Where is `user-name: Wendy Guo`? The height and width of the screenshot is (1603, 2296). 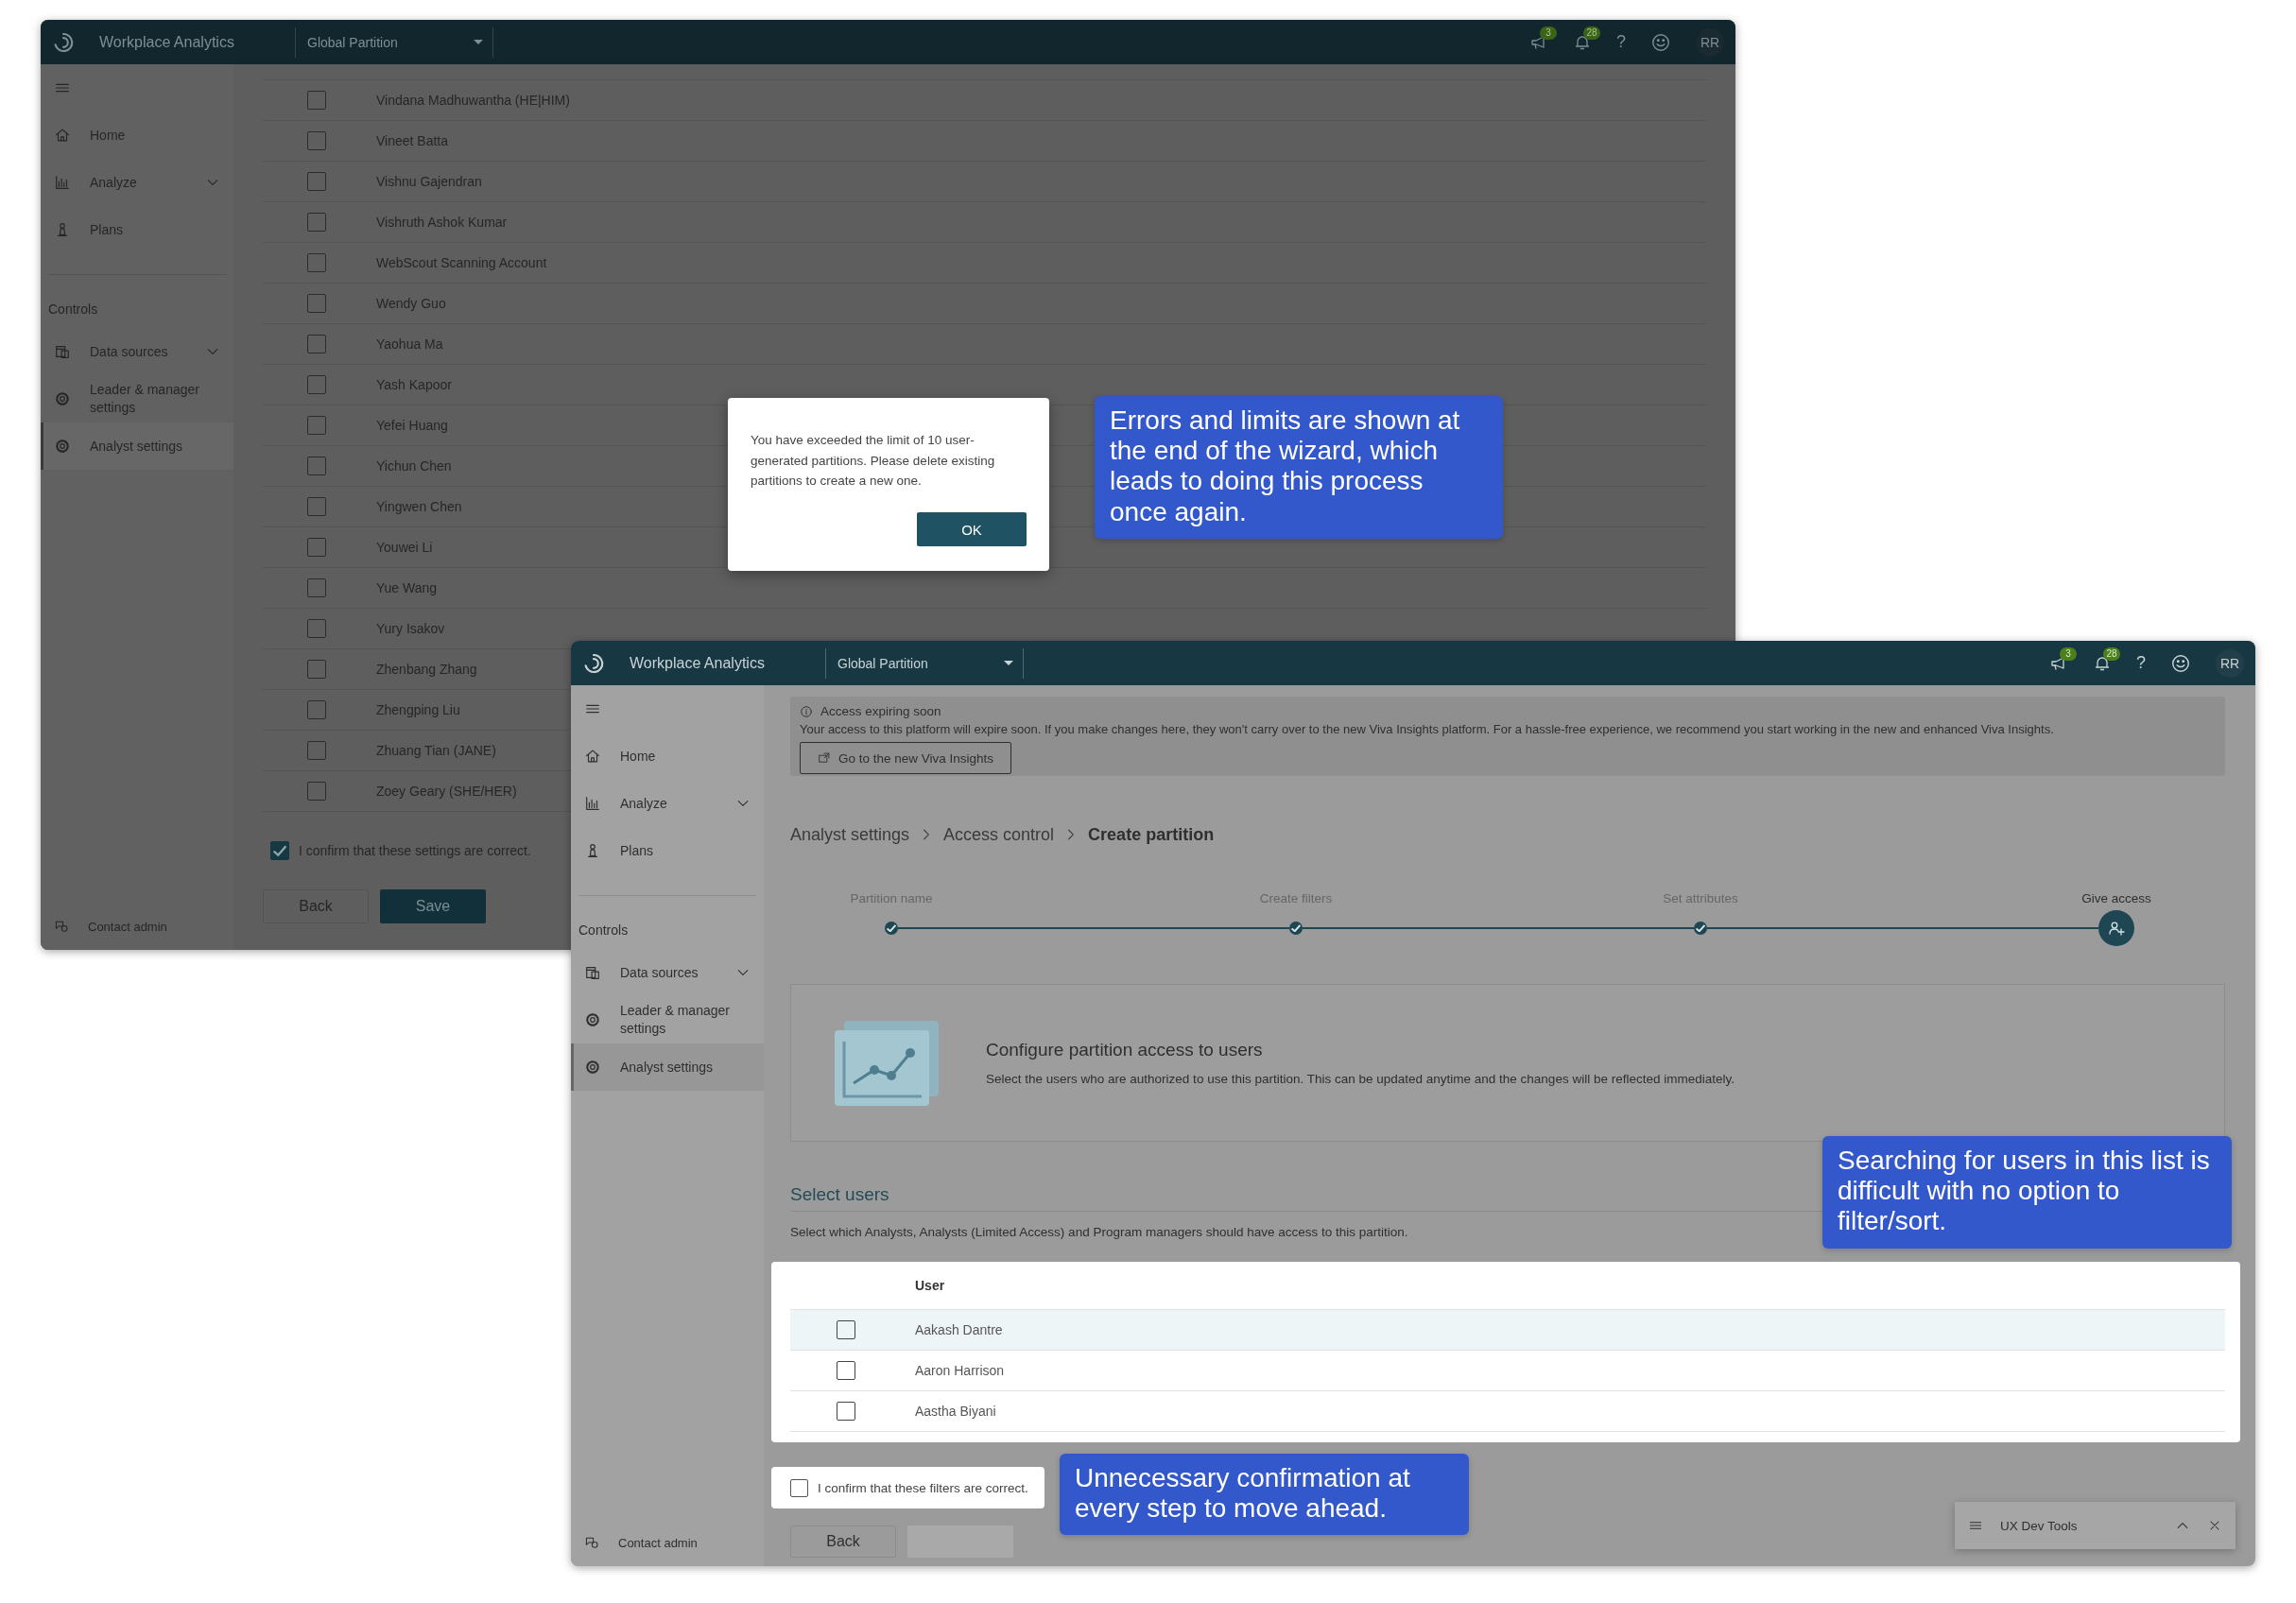 user-name: Wendy Guo is located at coordinates (411, 303).